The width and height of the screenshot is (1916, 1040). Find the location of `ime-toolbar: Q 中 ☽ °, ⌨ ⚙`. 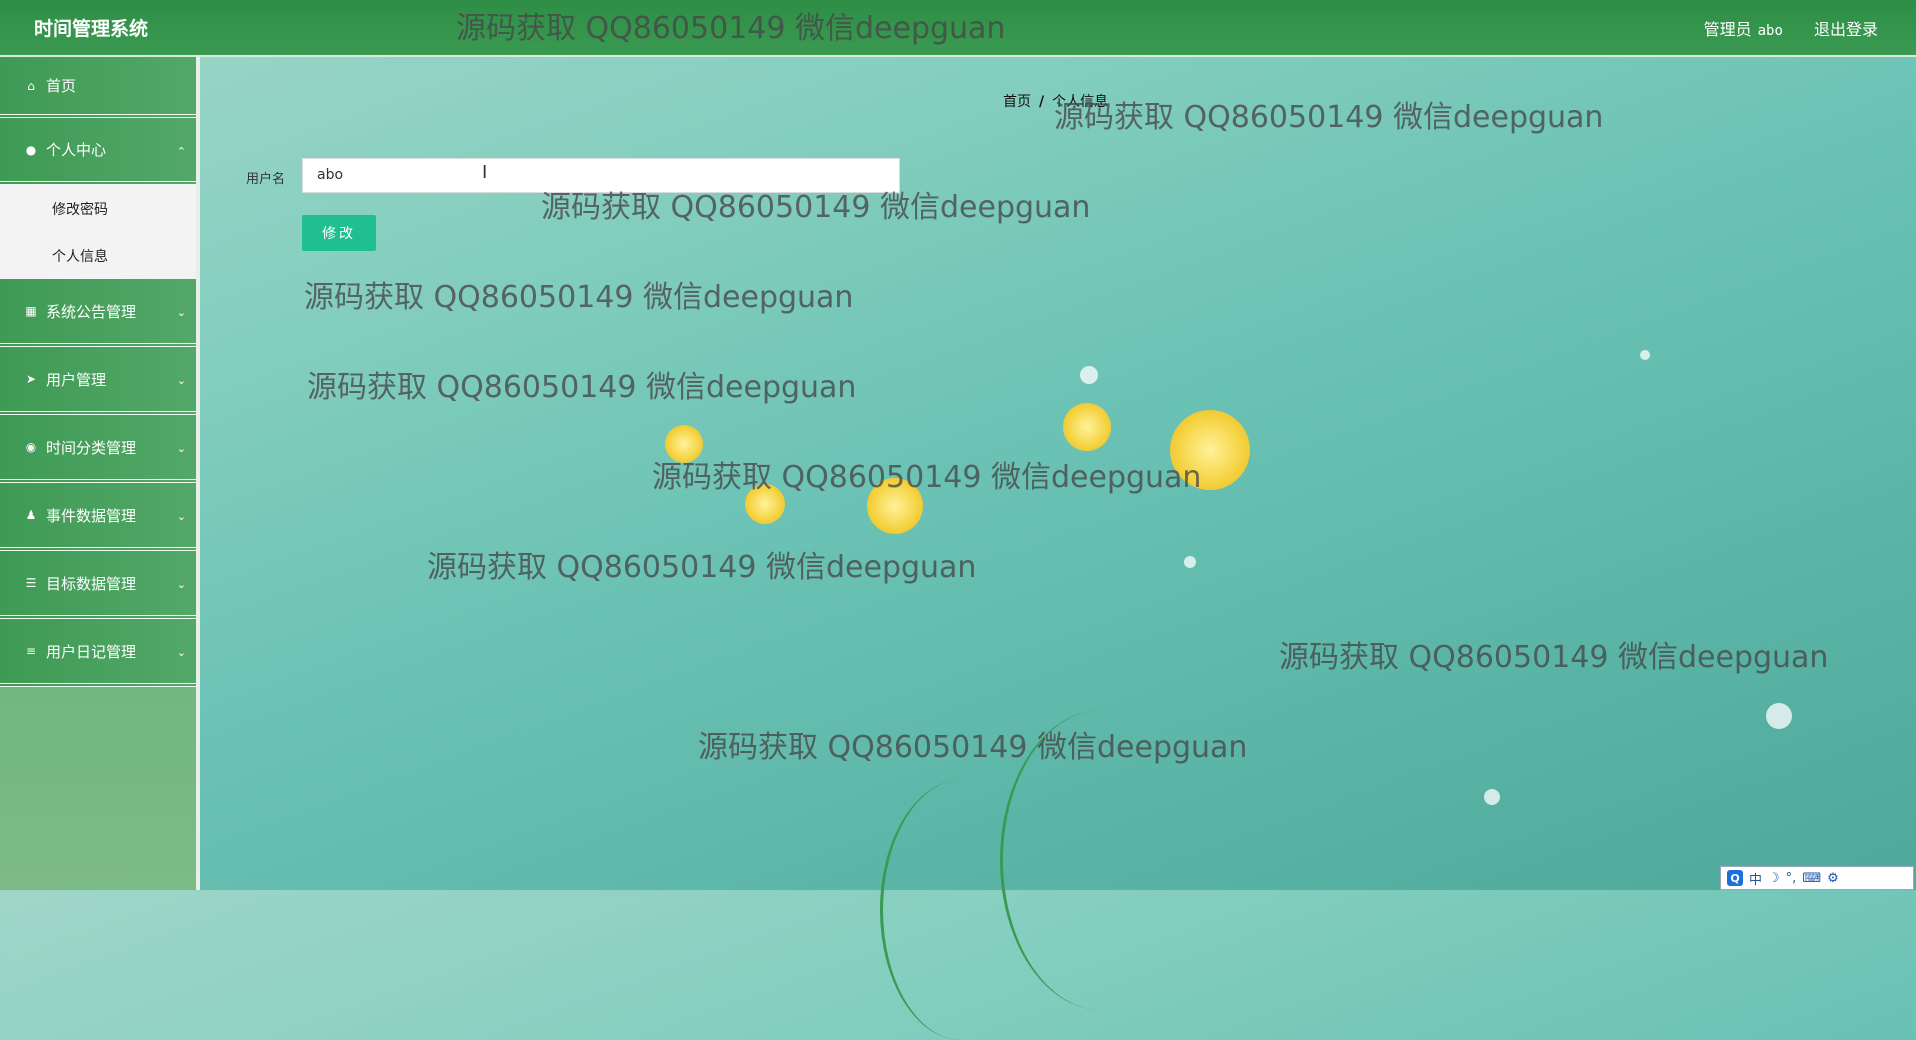

ime-toolbar: Q 中 ☽ °, ⌨ ⚙ is located at coordinates (1817, 878).